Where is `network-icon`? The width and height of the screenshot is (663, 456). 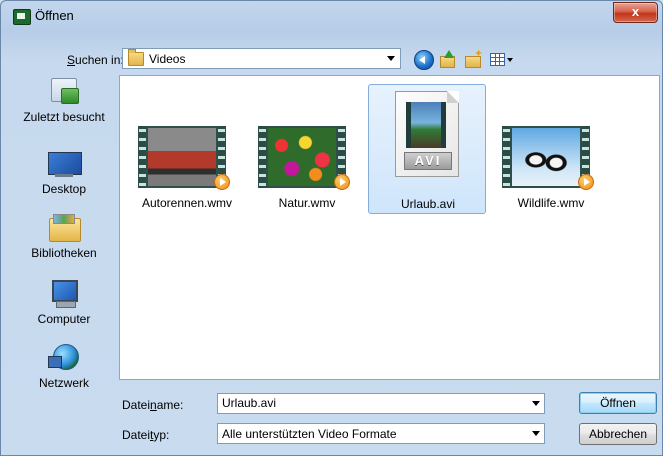
network-icon is located at coordinates (64, 357).